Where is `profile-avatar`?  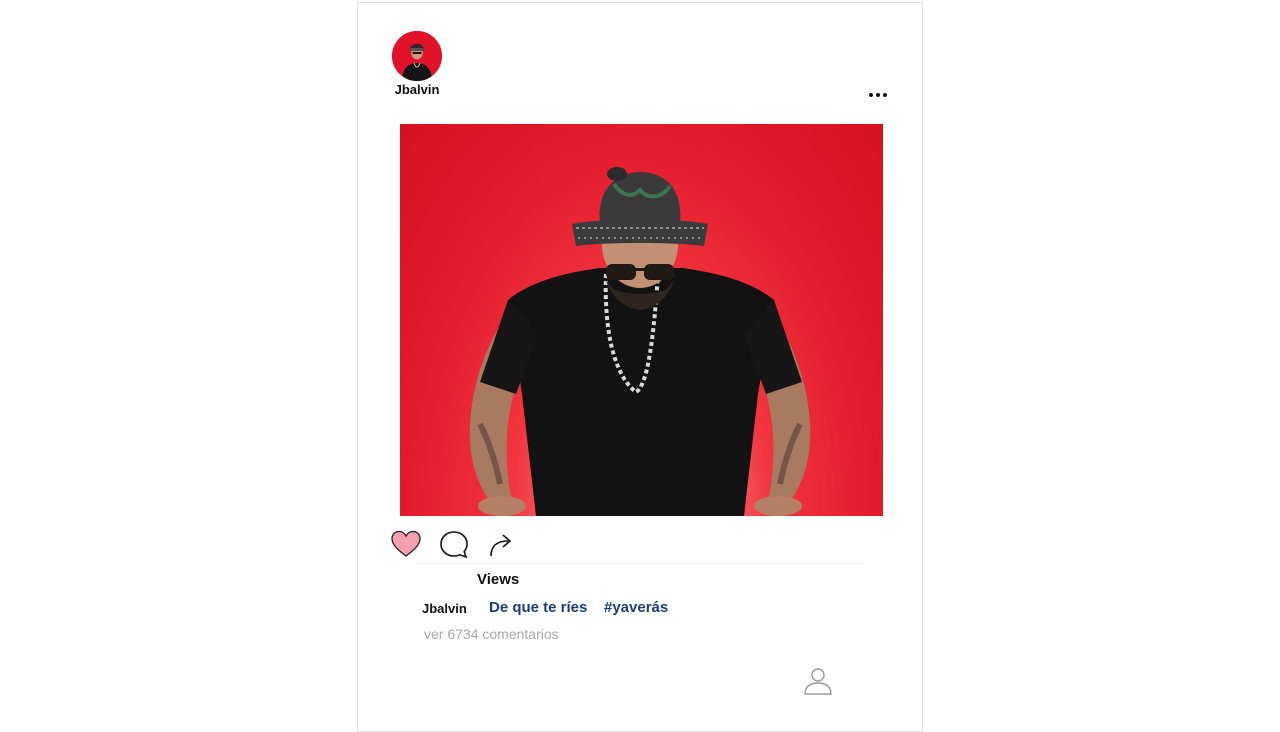
profile-avatar is located at coordinates (417, 56).